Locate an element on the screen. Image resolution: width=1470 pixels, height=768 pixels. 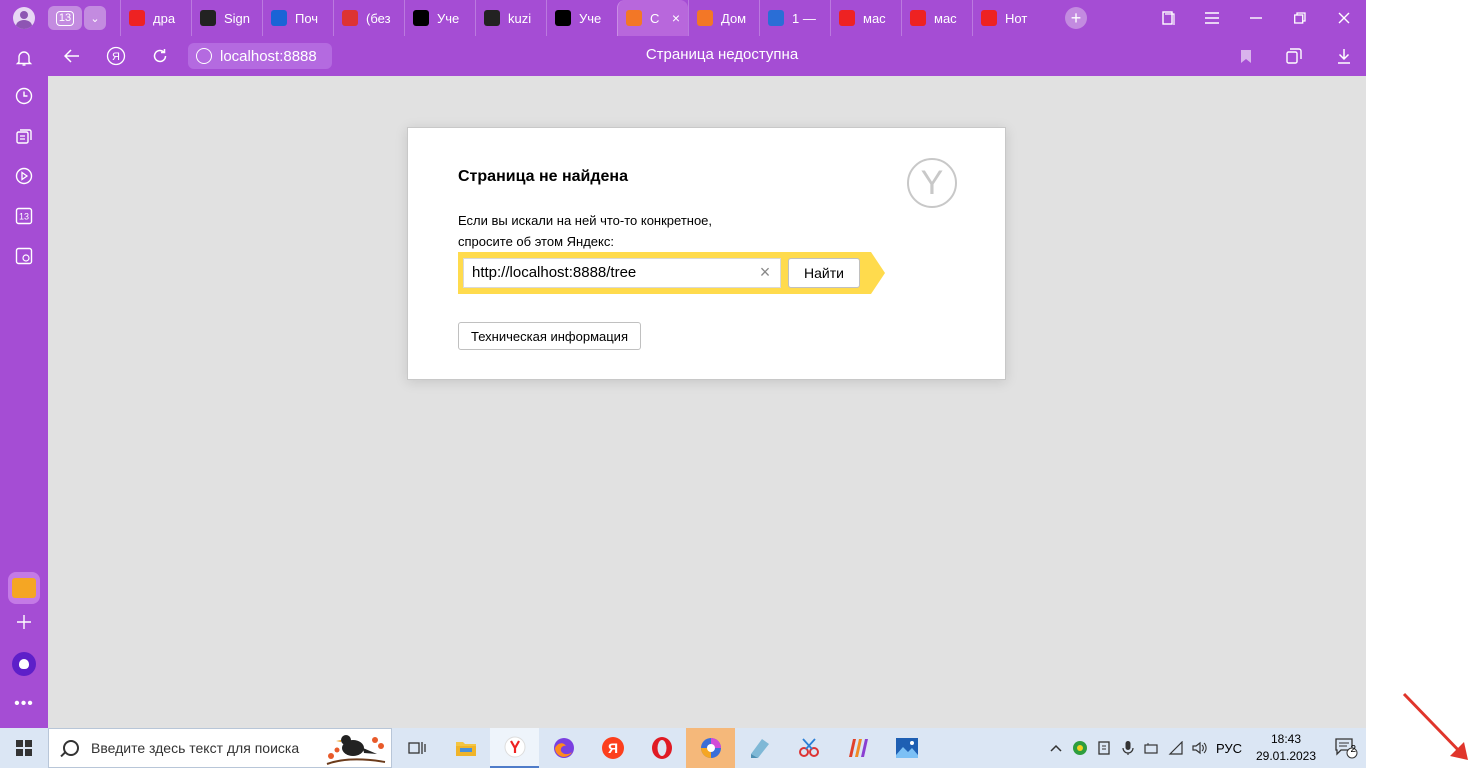
mail-icon is located at coordinates (24, 588).